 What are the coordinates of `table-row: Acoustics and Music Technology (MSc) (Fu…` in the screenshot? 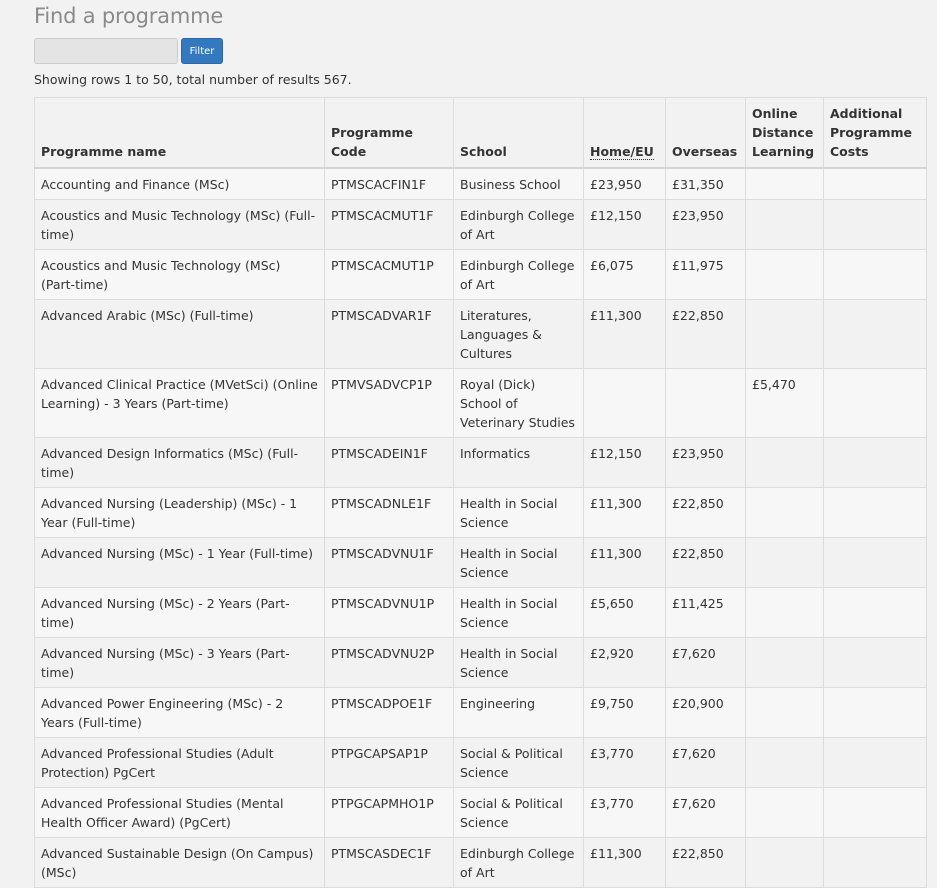 It's located at (480, 224).